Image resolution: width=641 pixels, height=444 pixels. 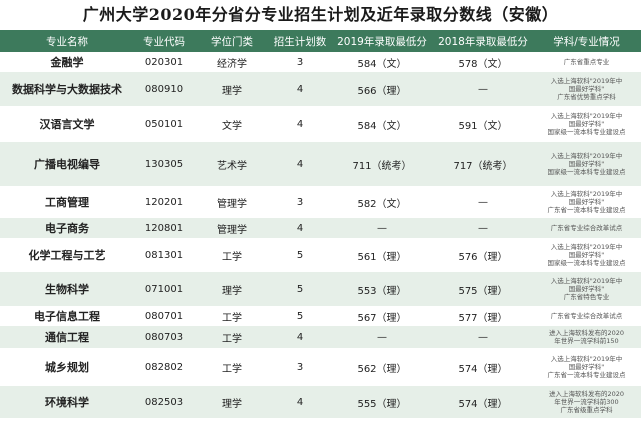 What do you see at coordinates (67, 289) in the screenshot?
I see `major-name-cell: 生物科学` at bounding box center [67, 289].